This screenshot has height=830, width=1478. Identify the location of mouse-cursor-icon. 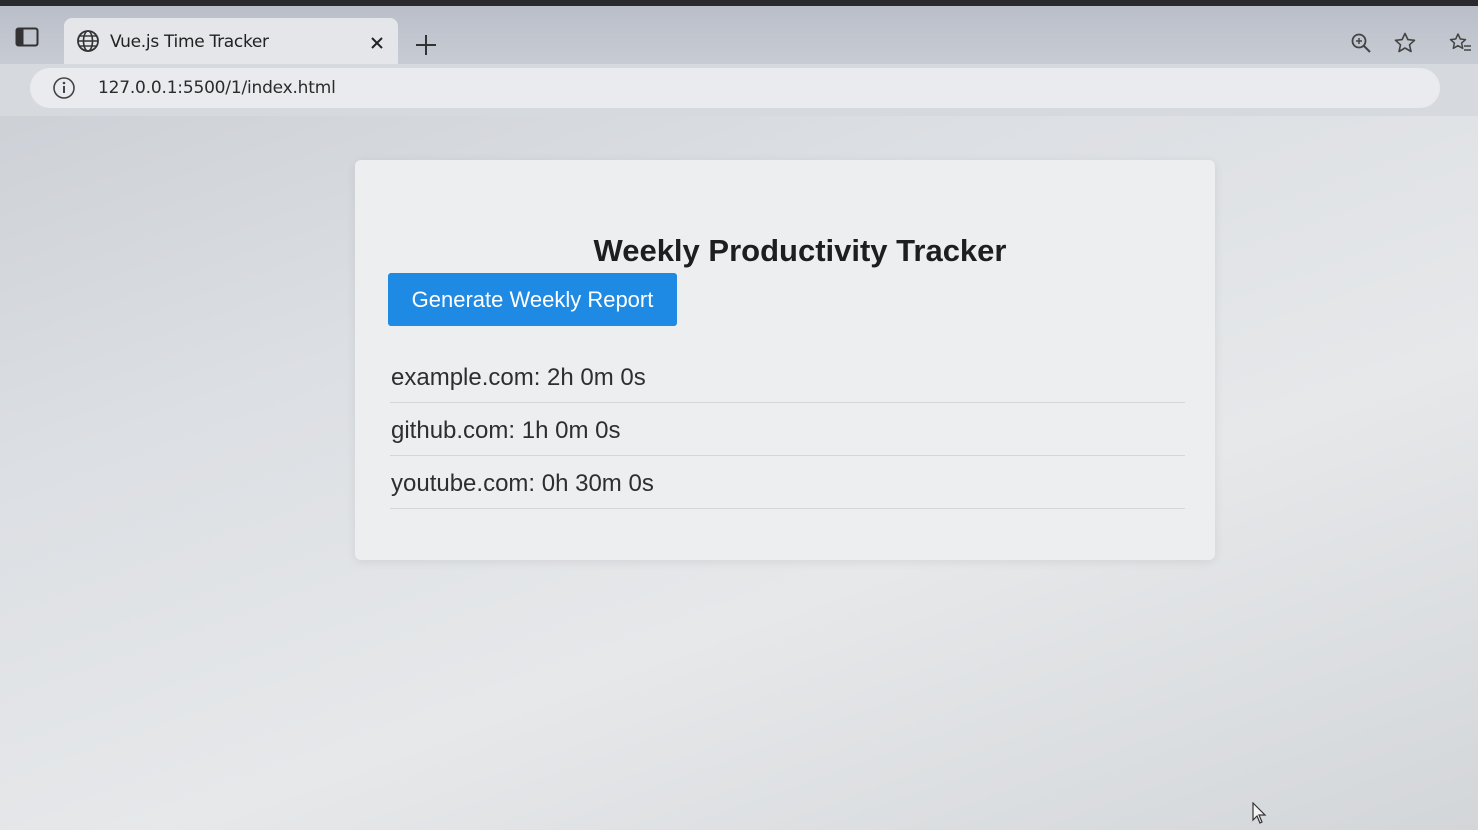
(1260, 813).